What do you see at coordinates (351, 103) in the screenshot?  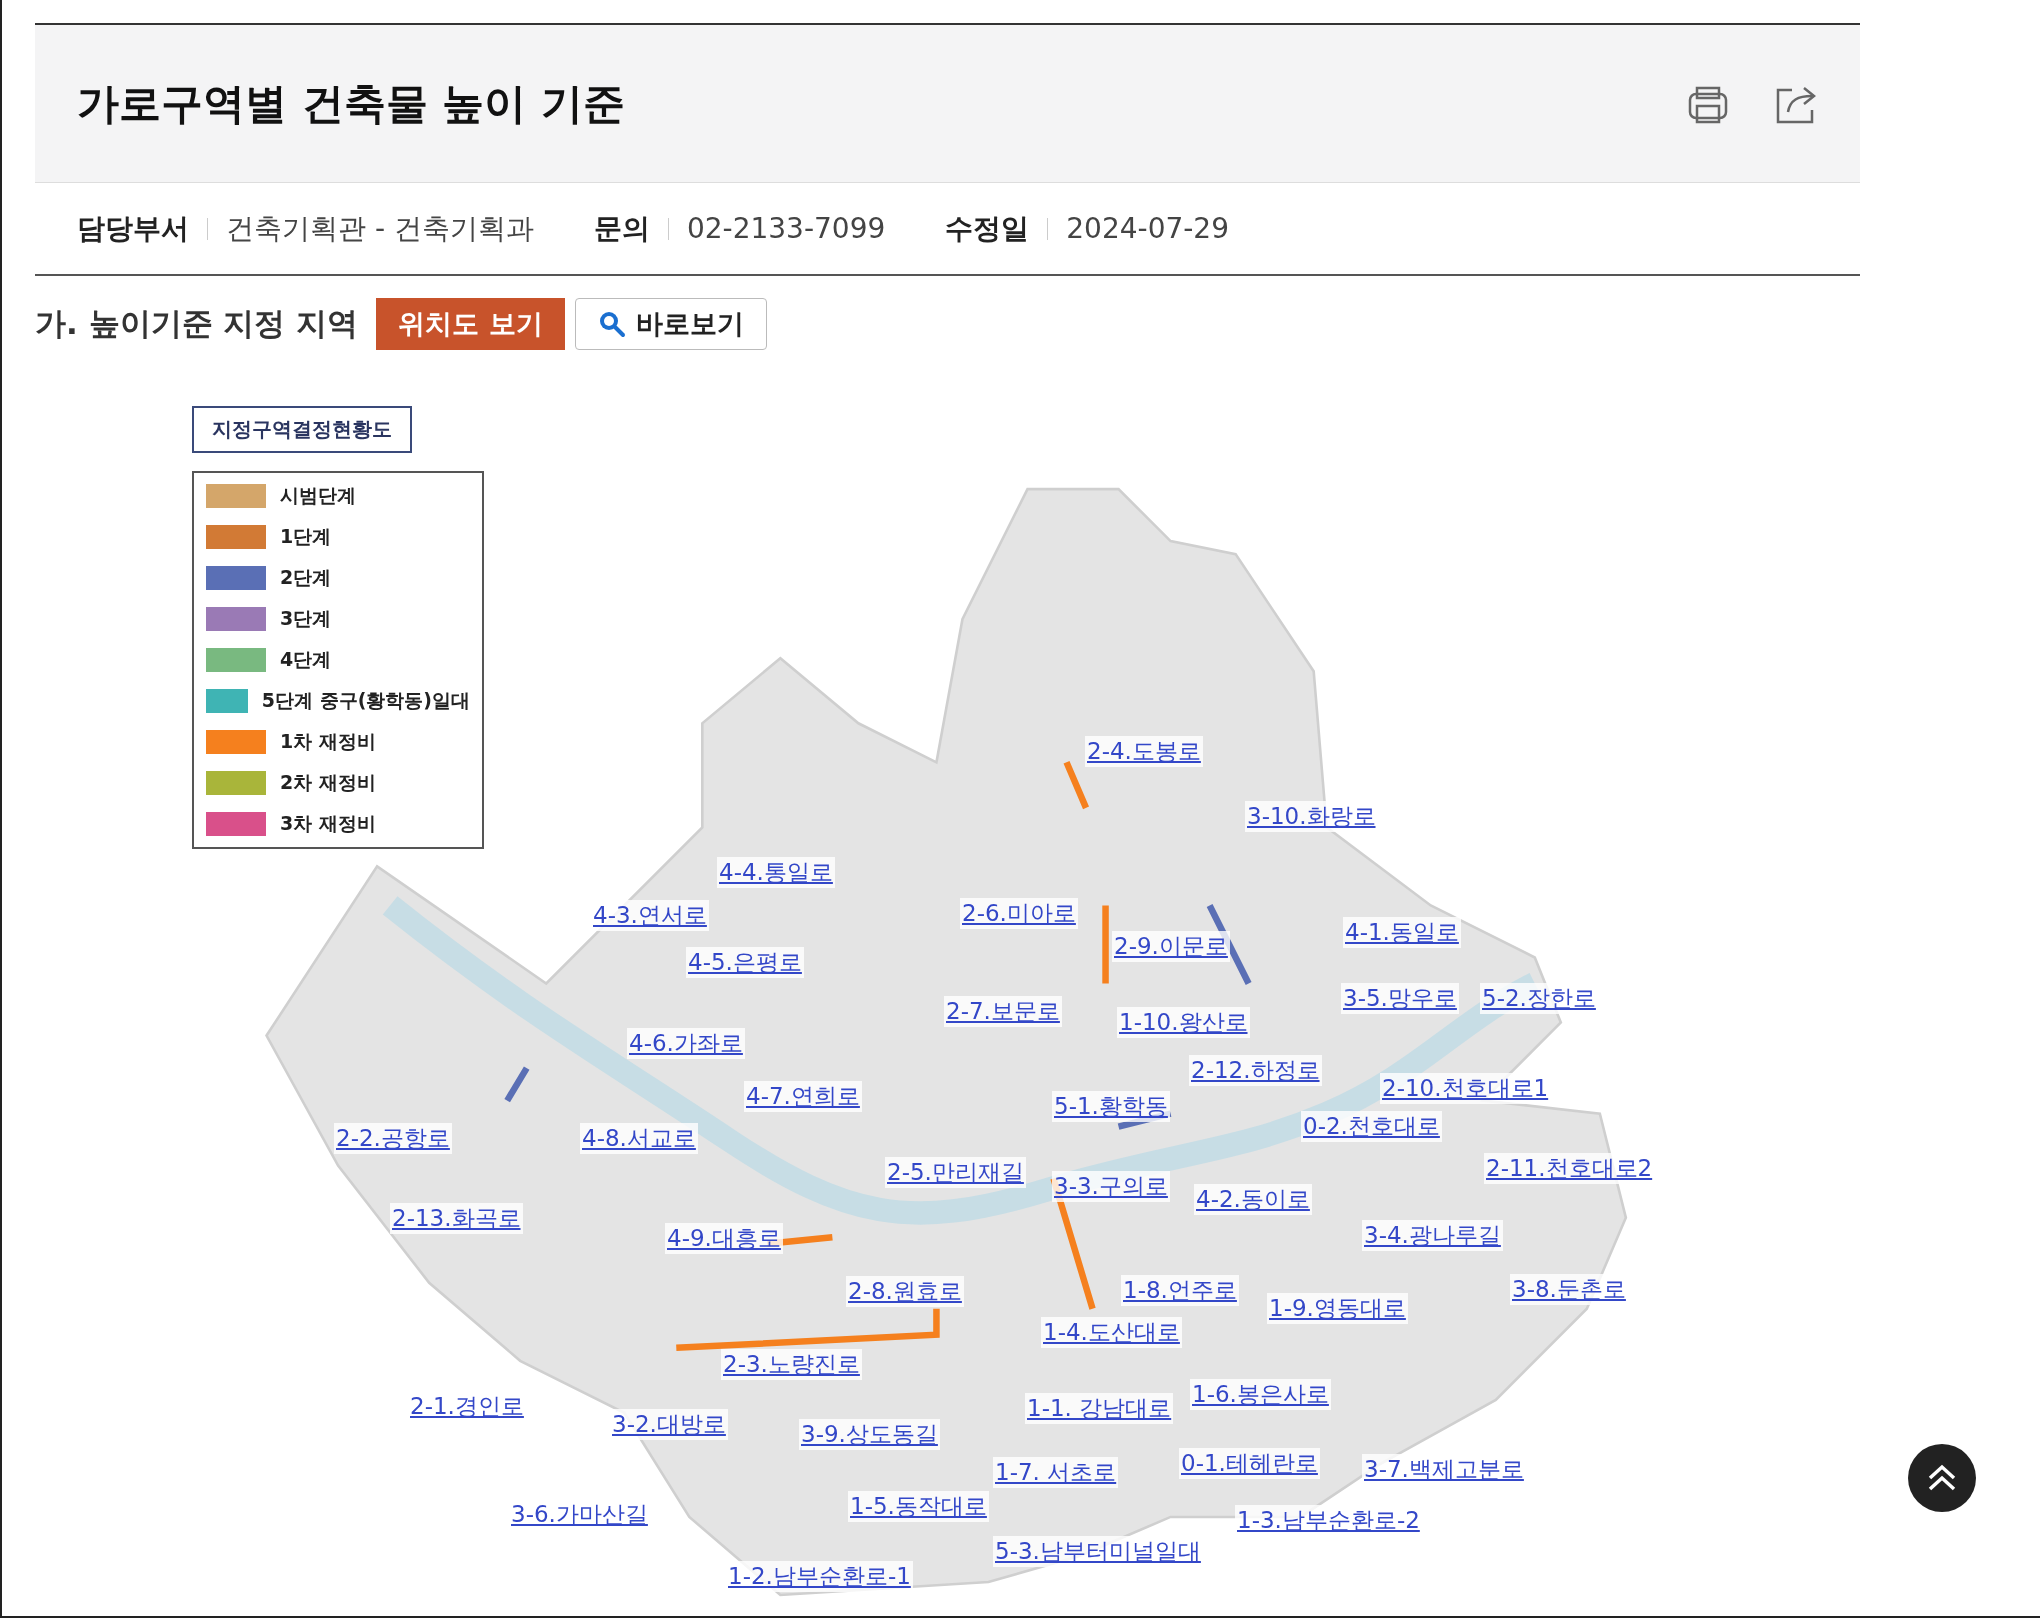 I see `page-title: 가로구역별 건축물 높이 기준` at bounding box center [351, 103].